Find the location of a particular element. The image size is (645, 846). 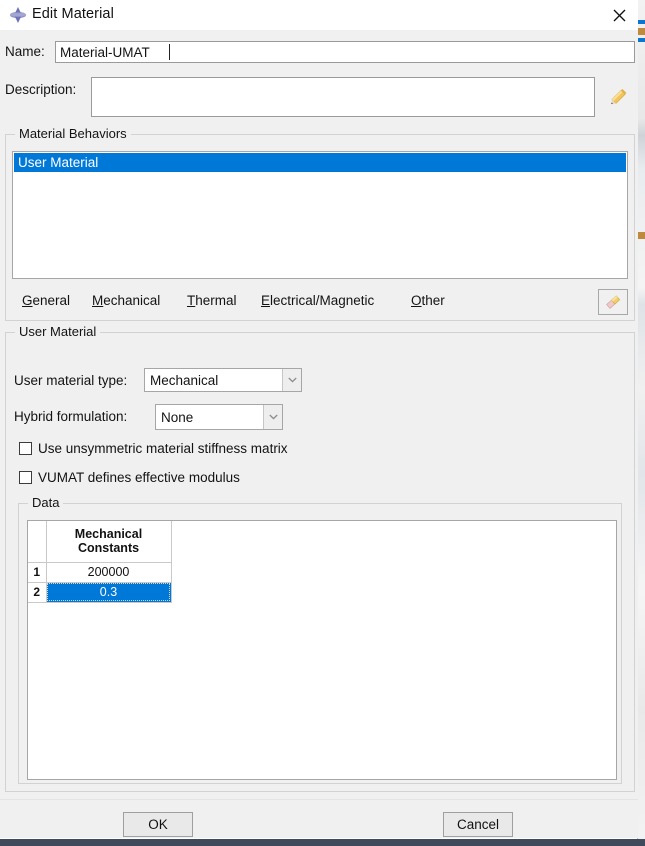

window-title: Edit Material is located at coordinates (73, 14).